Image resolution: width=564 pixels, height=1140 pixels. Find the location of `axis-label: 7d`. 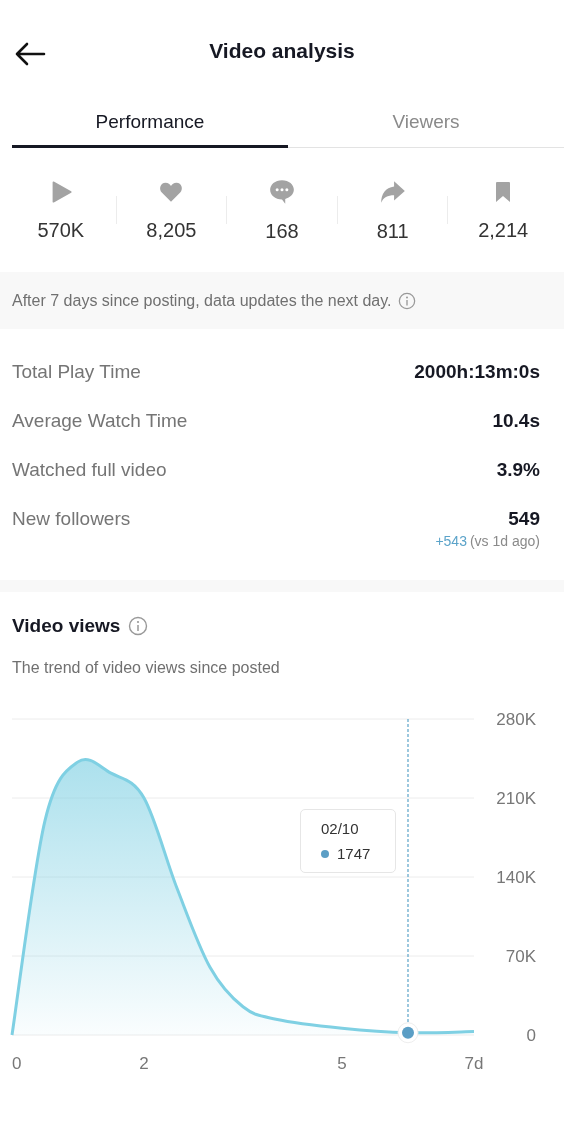

axis-label: 7d is located at coordinates (474, 1063).